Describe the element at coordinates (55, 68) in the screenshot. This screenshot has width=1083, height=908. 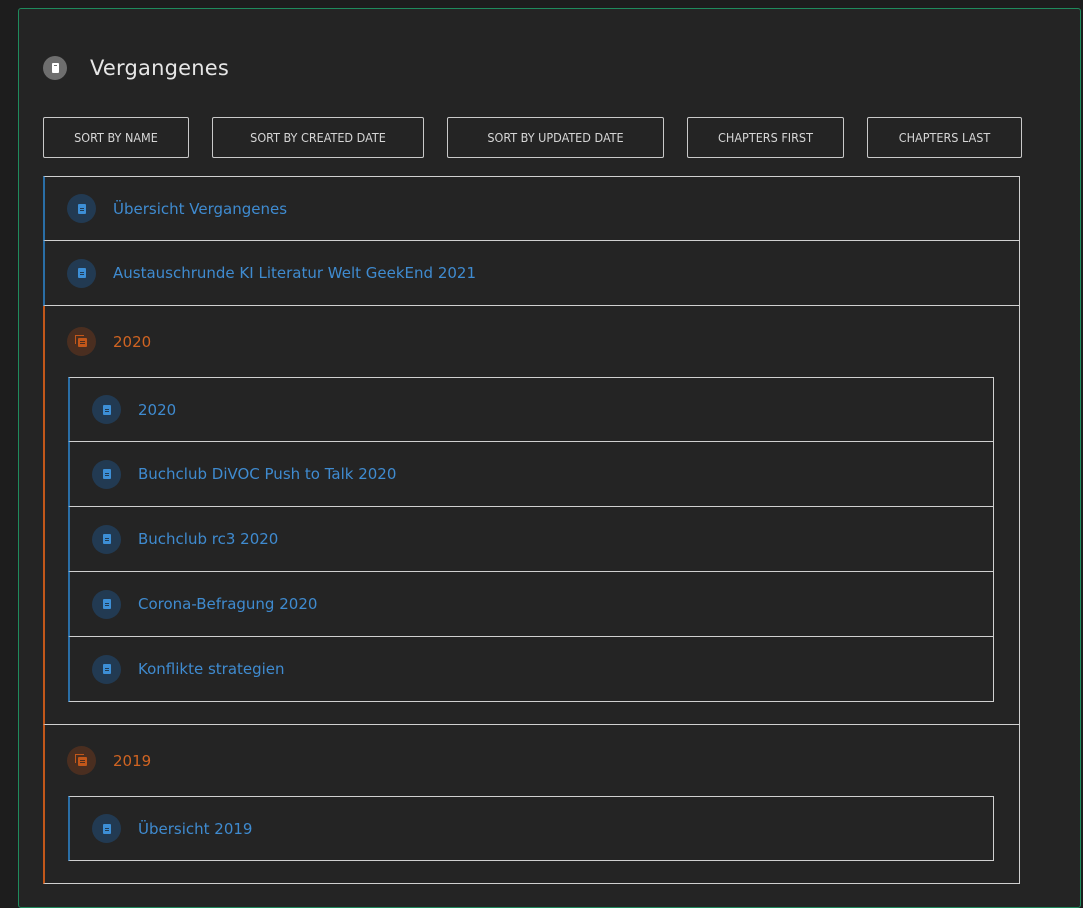
I see `book-icon` at that location.